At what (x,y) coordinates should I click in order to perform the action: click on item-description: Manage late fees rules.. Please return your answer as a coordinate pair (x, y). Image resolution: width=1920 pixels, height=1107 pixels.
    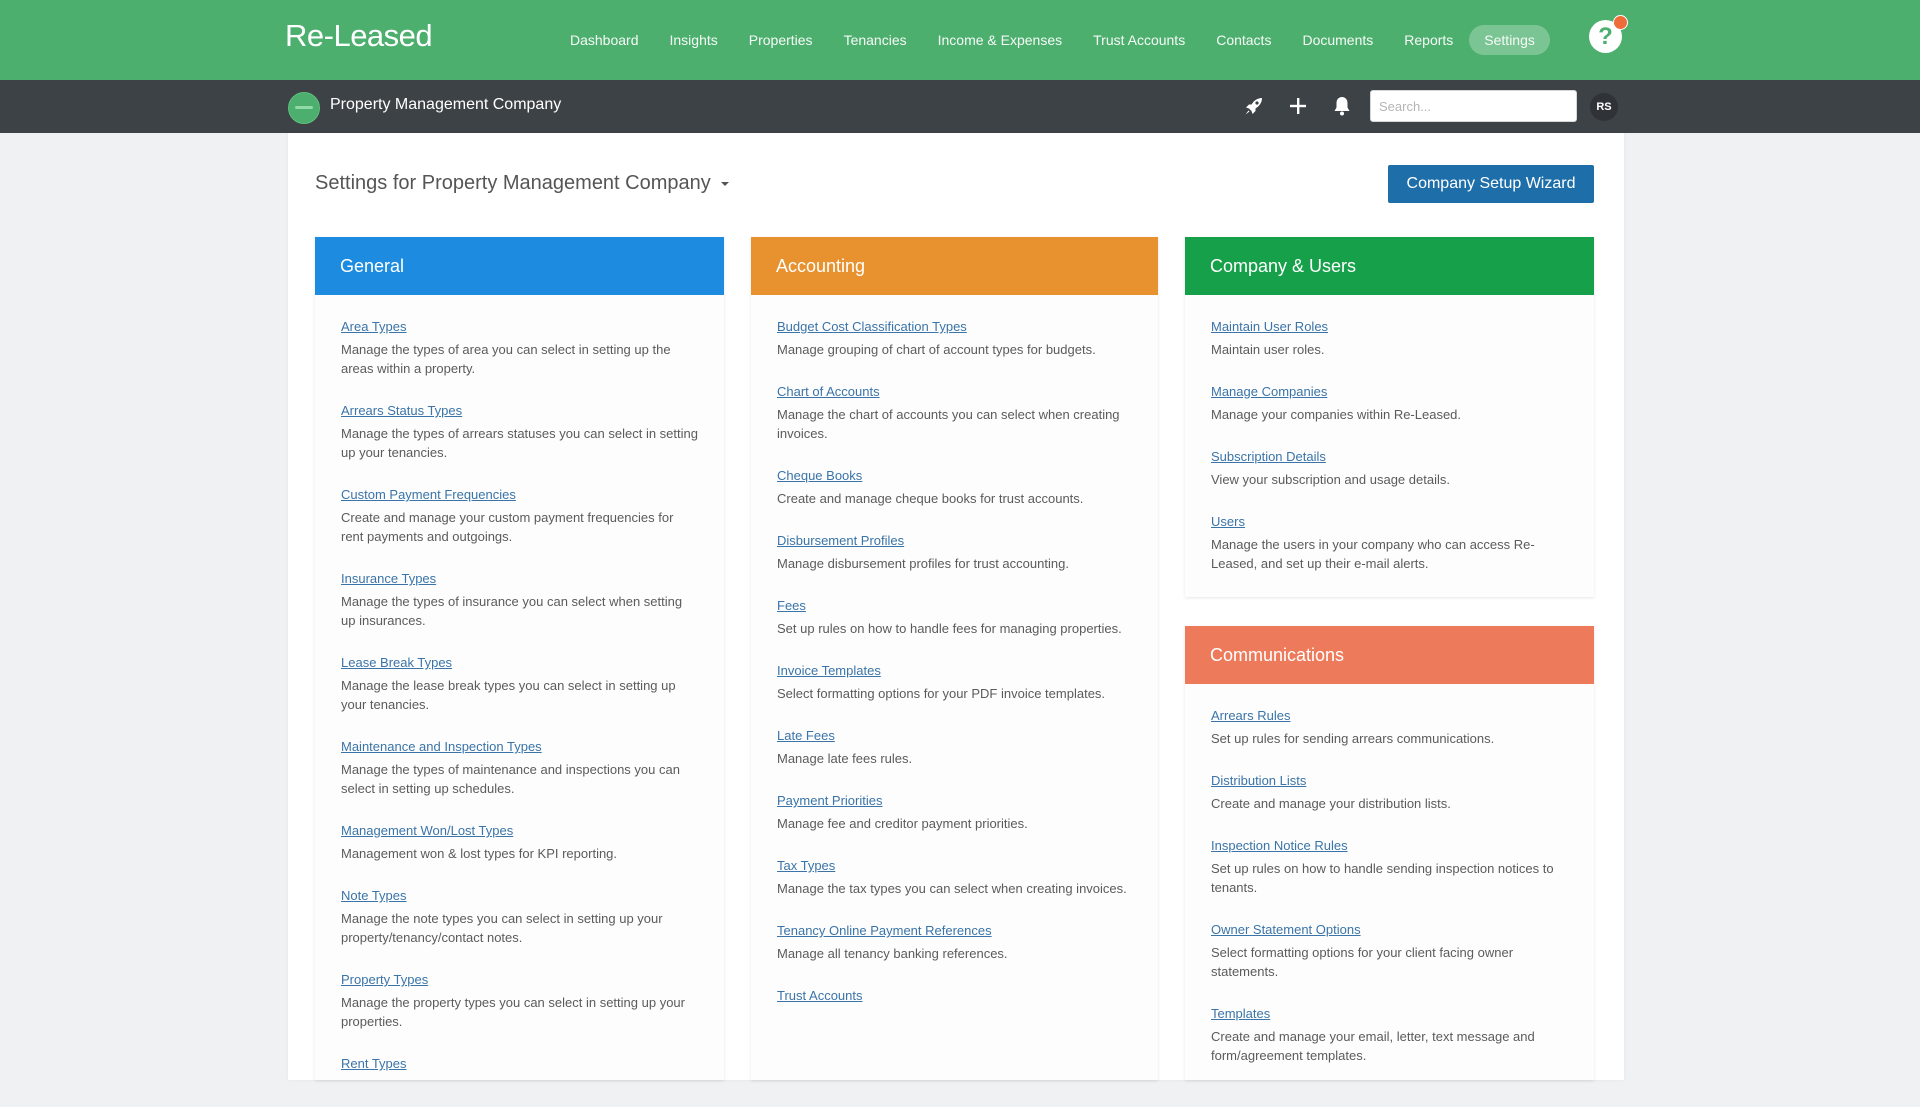
    Looking at the image, I should click on (845, 758).